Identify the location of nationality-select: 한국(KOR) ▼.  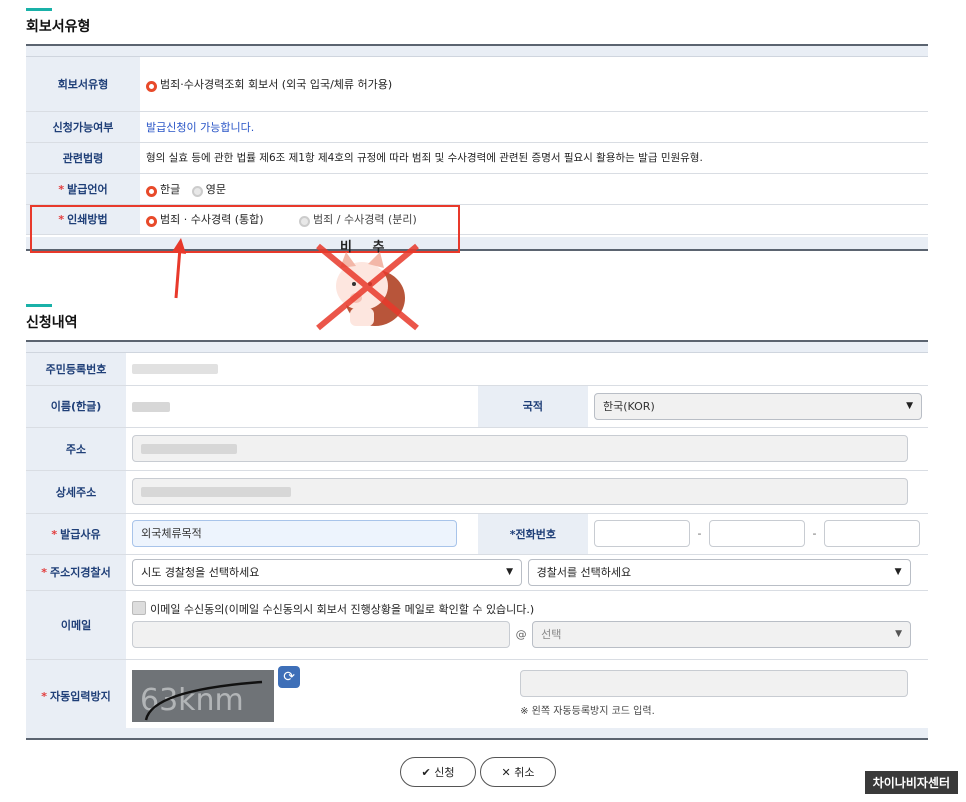
(758, 406).